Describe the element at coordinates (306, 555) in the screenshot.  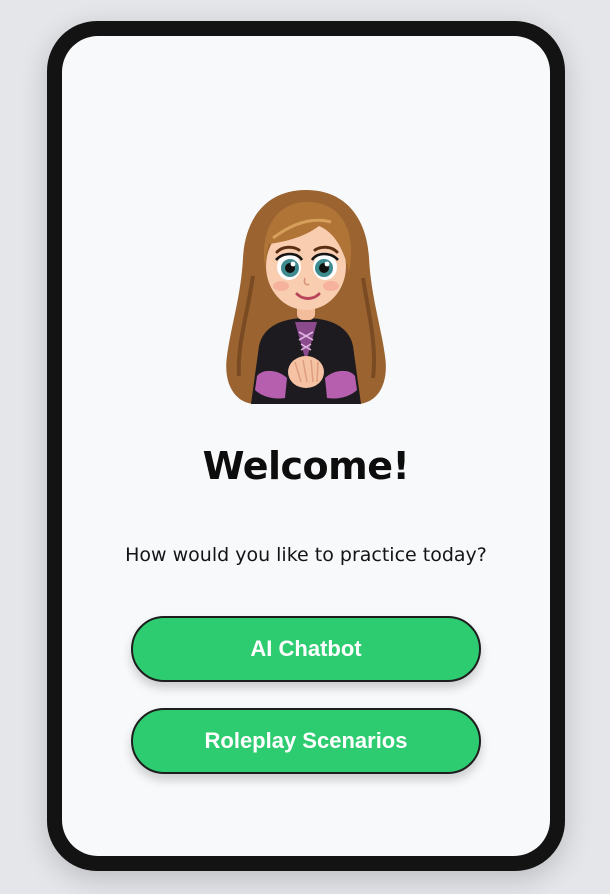
I see `practice-prompt: How would you like to practice today?` at that location.